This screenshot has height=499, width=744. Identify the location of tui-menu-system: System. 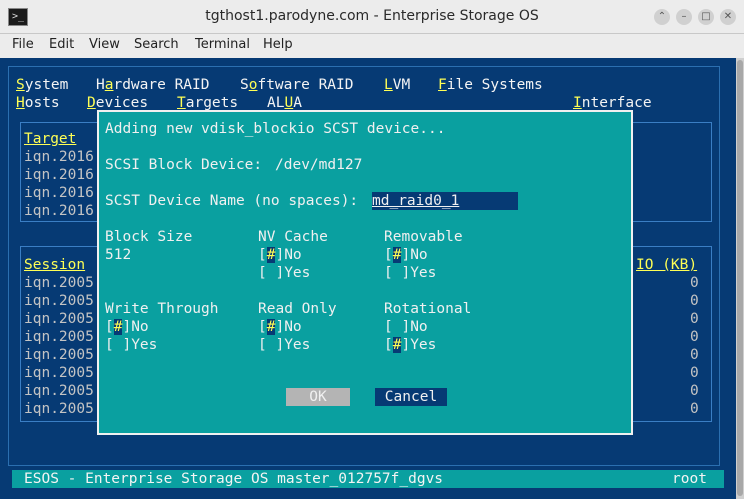
(42, 85).